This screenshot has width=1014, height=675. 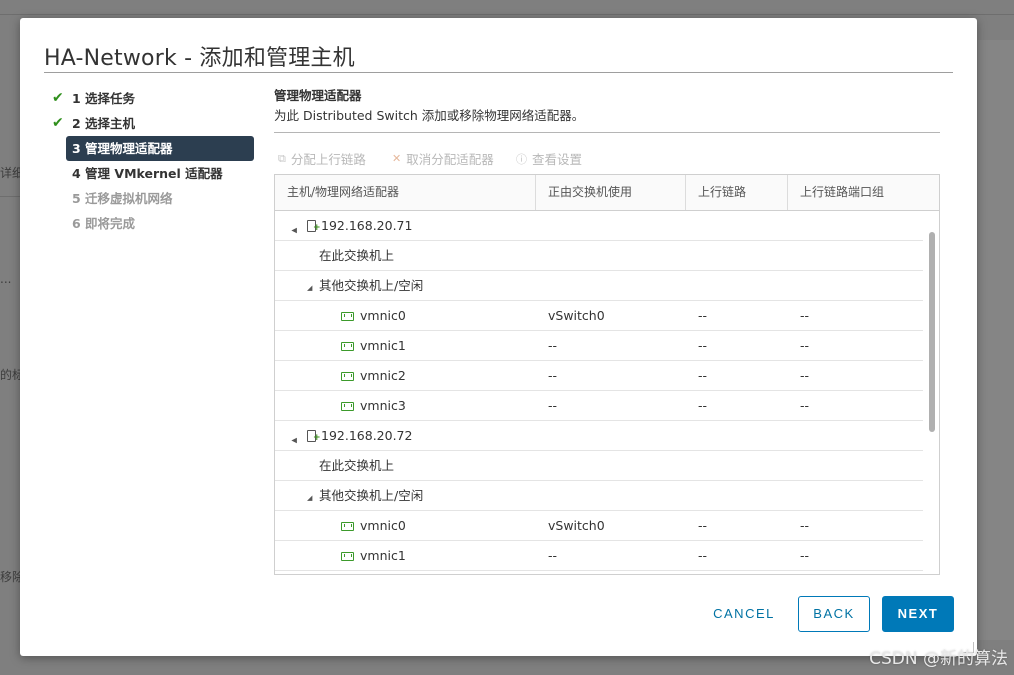 I want to click on unassign-icon: ✕, so click(x=397, y=158).